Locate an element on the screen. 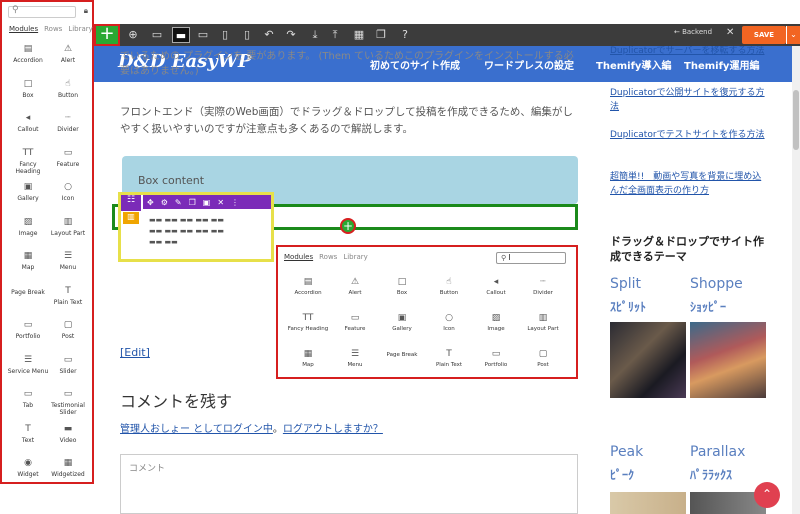 The width and height of the screenshot is (800, 514). duplicate-icon: ❐ is located at coordinates (381, 35).